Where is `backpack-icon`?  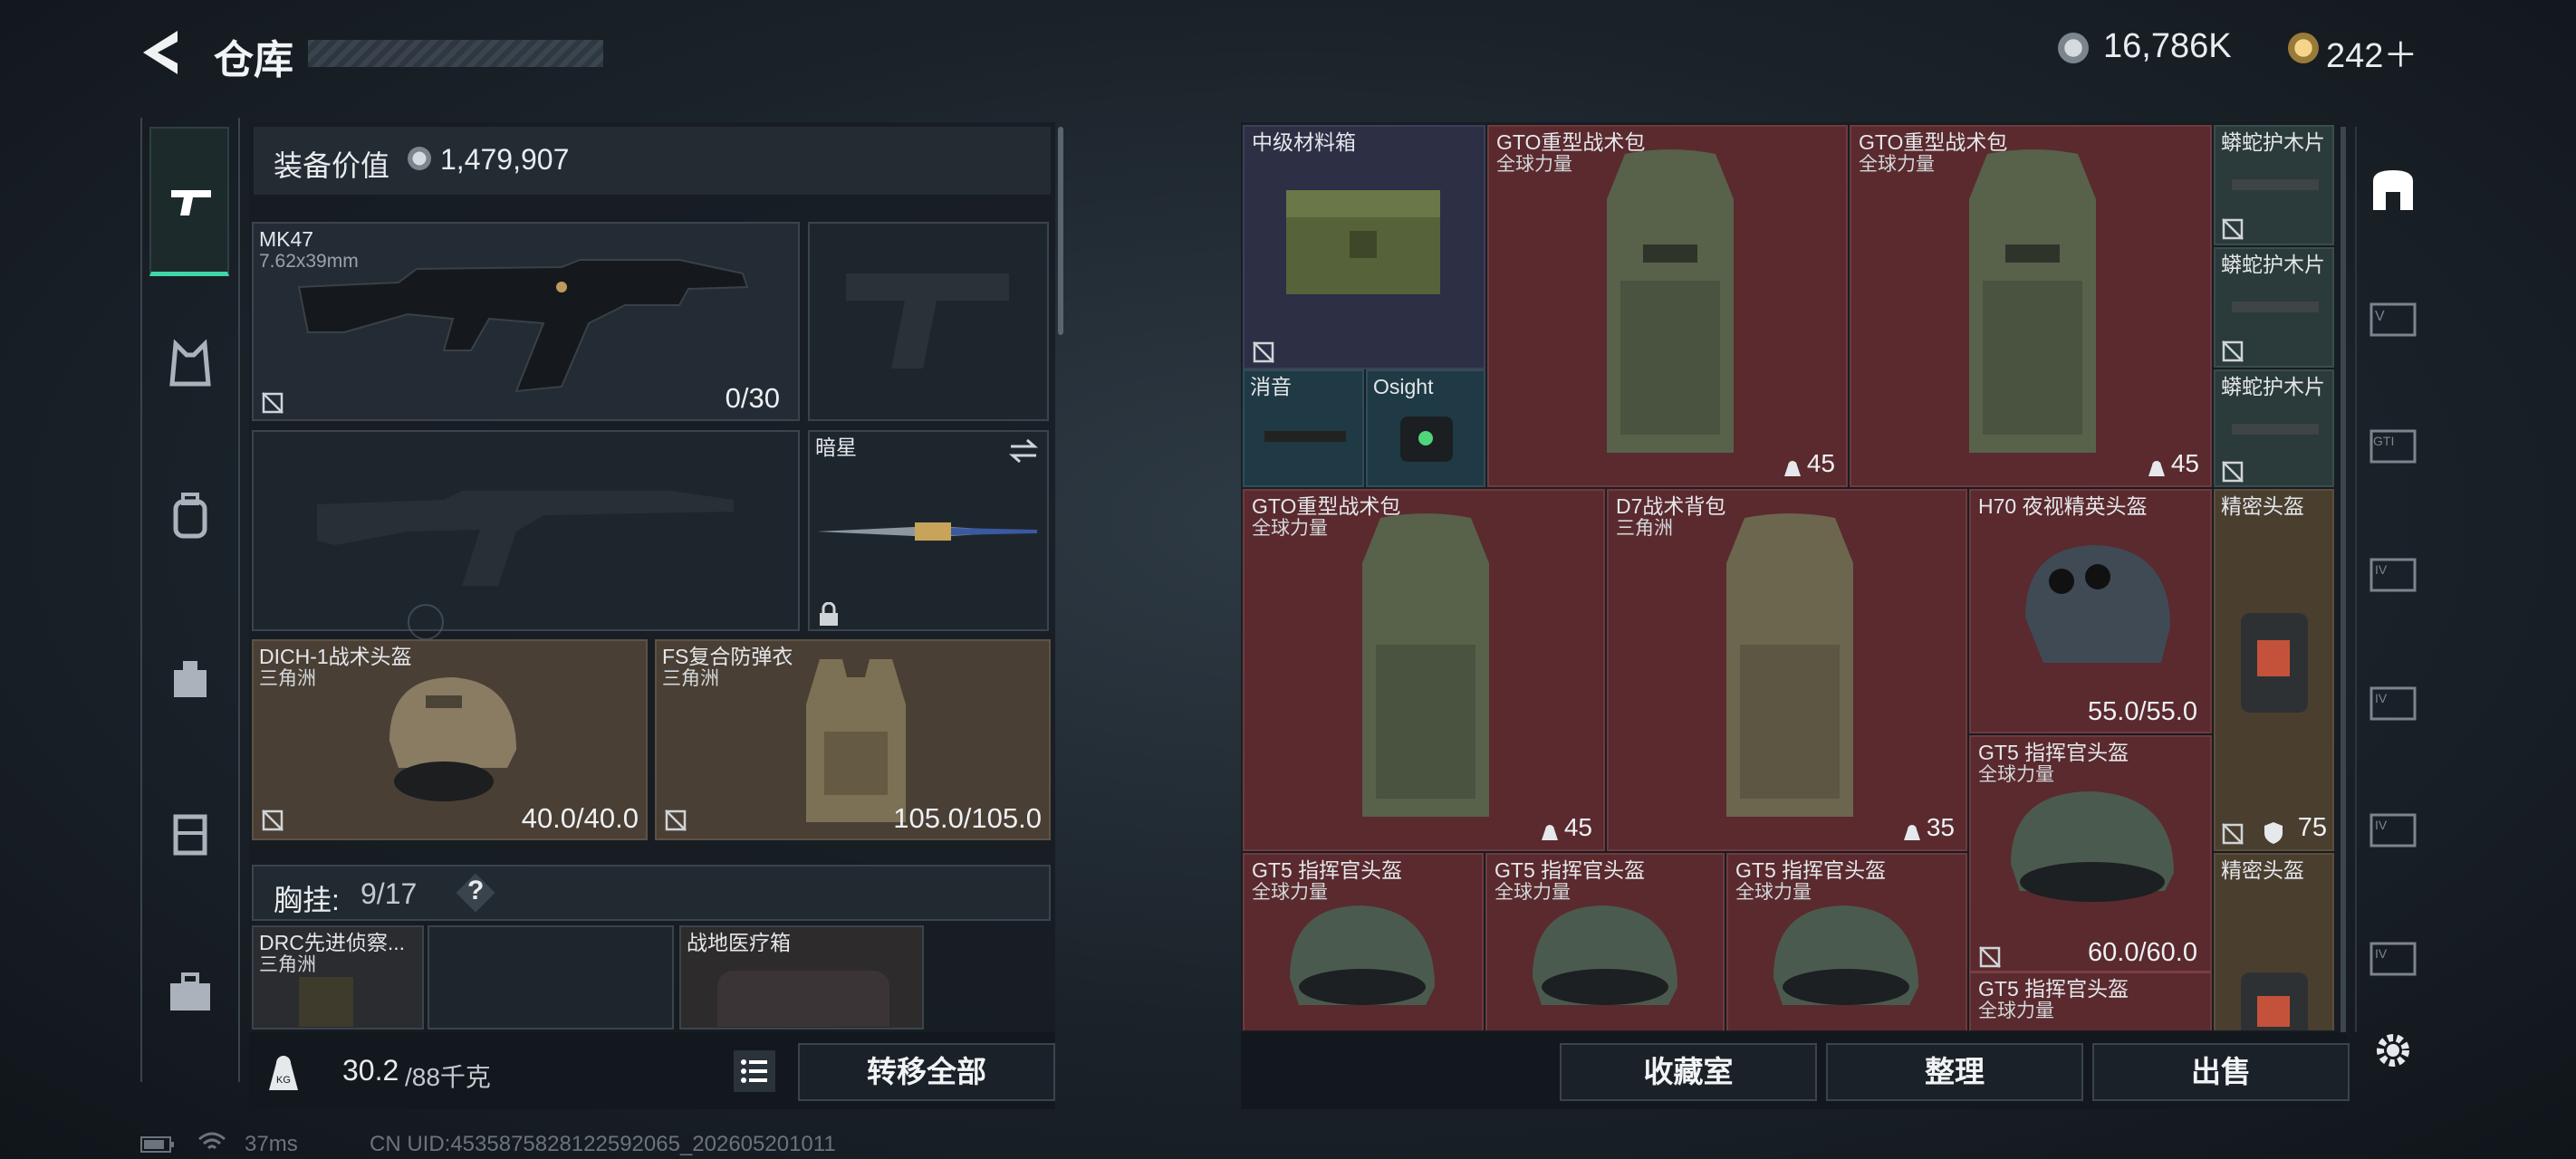 backpack-icon is located at coordinates (190, 516).